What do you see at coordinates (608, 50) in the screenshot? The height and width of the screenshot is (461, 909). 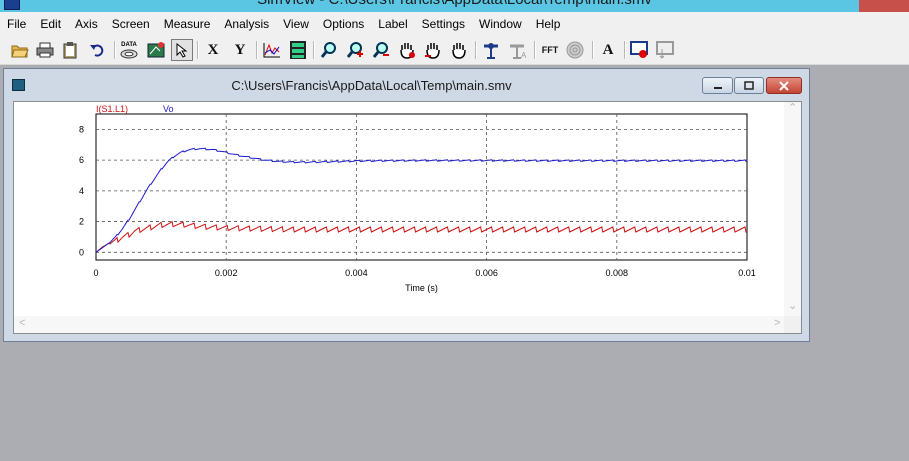 I see `text-icon: A` at bounding box center [608, 50].